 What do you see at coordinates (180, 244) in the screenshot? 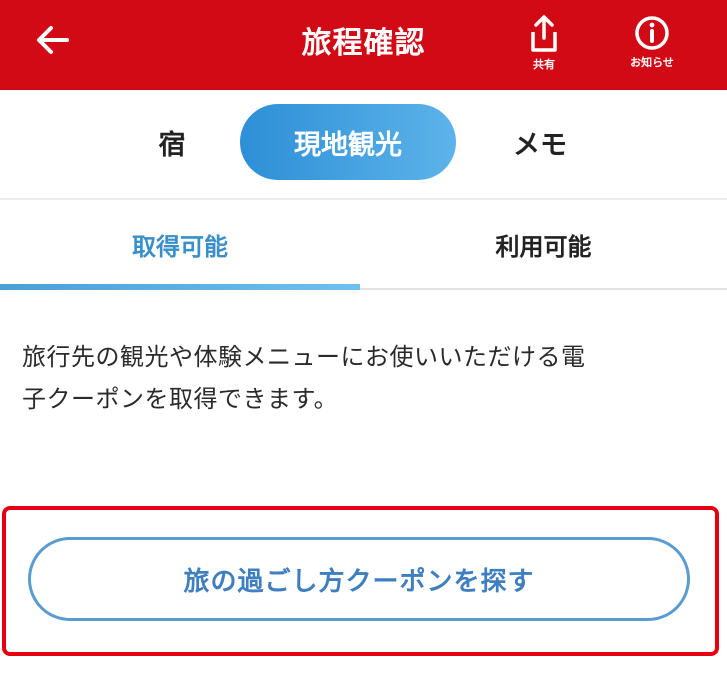
I see `tab-acquirable: 取得可能` at bounding box center [180, 244].